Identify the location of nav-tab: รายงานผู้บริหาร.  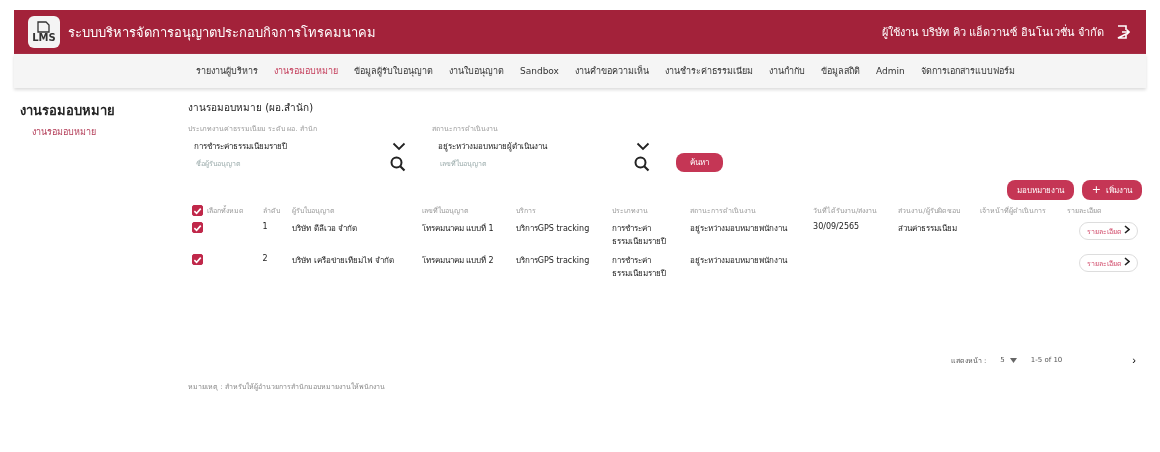
(227, 71).